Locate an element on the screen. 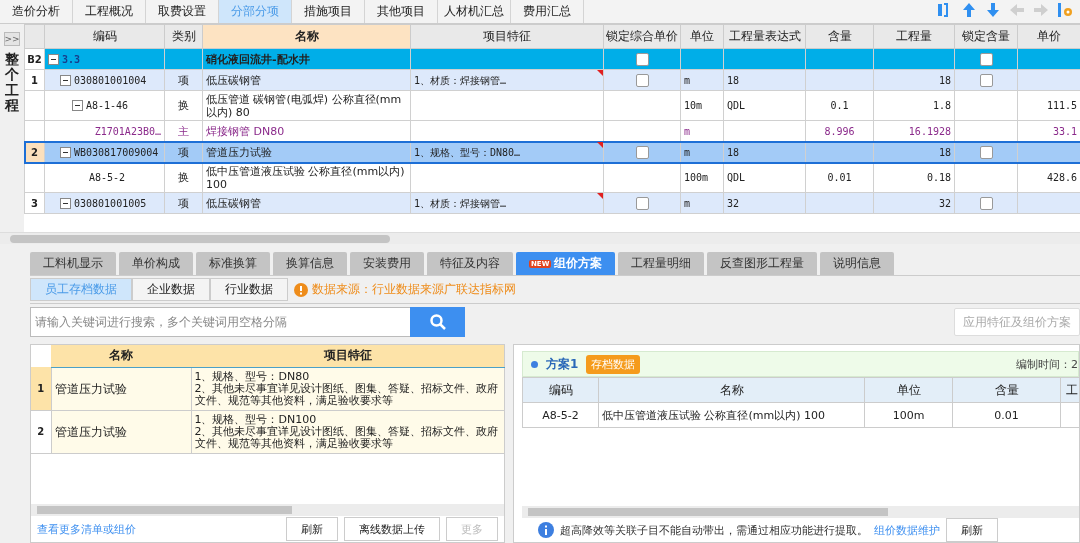  item-name: 硝化液回流井-配水井 is located at coordinates (258, 59).